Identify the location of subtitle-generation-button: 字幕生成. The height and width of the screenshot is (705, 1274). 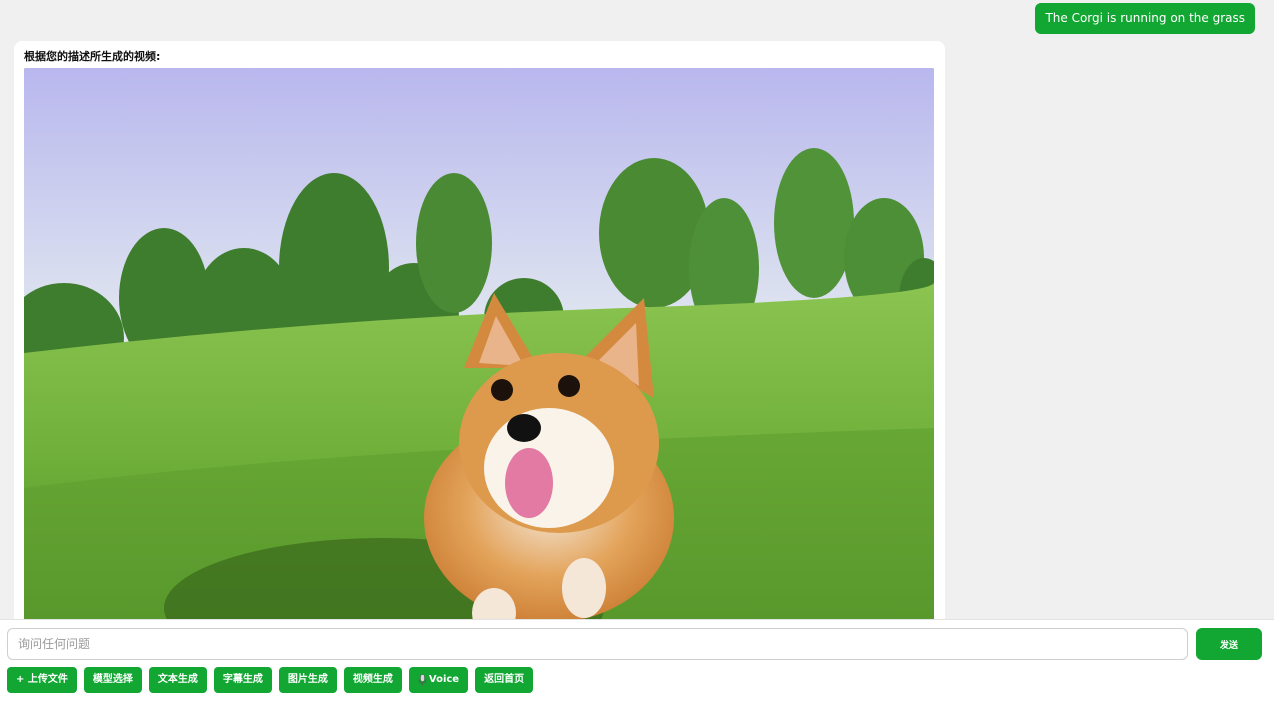
(242, 680).